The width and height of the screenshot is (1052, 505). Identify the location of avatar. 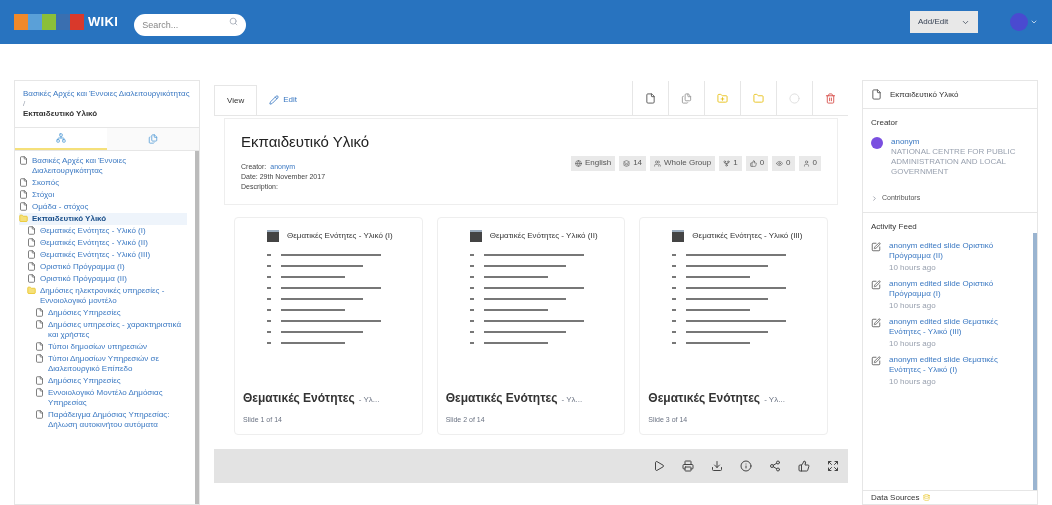
(1019, 22).